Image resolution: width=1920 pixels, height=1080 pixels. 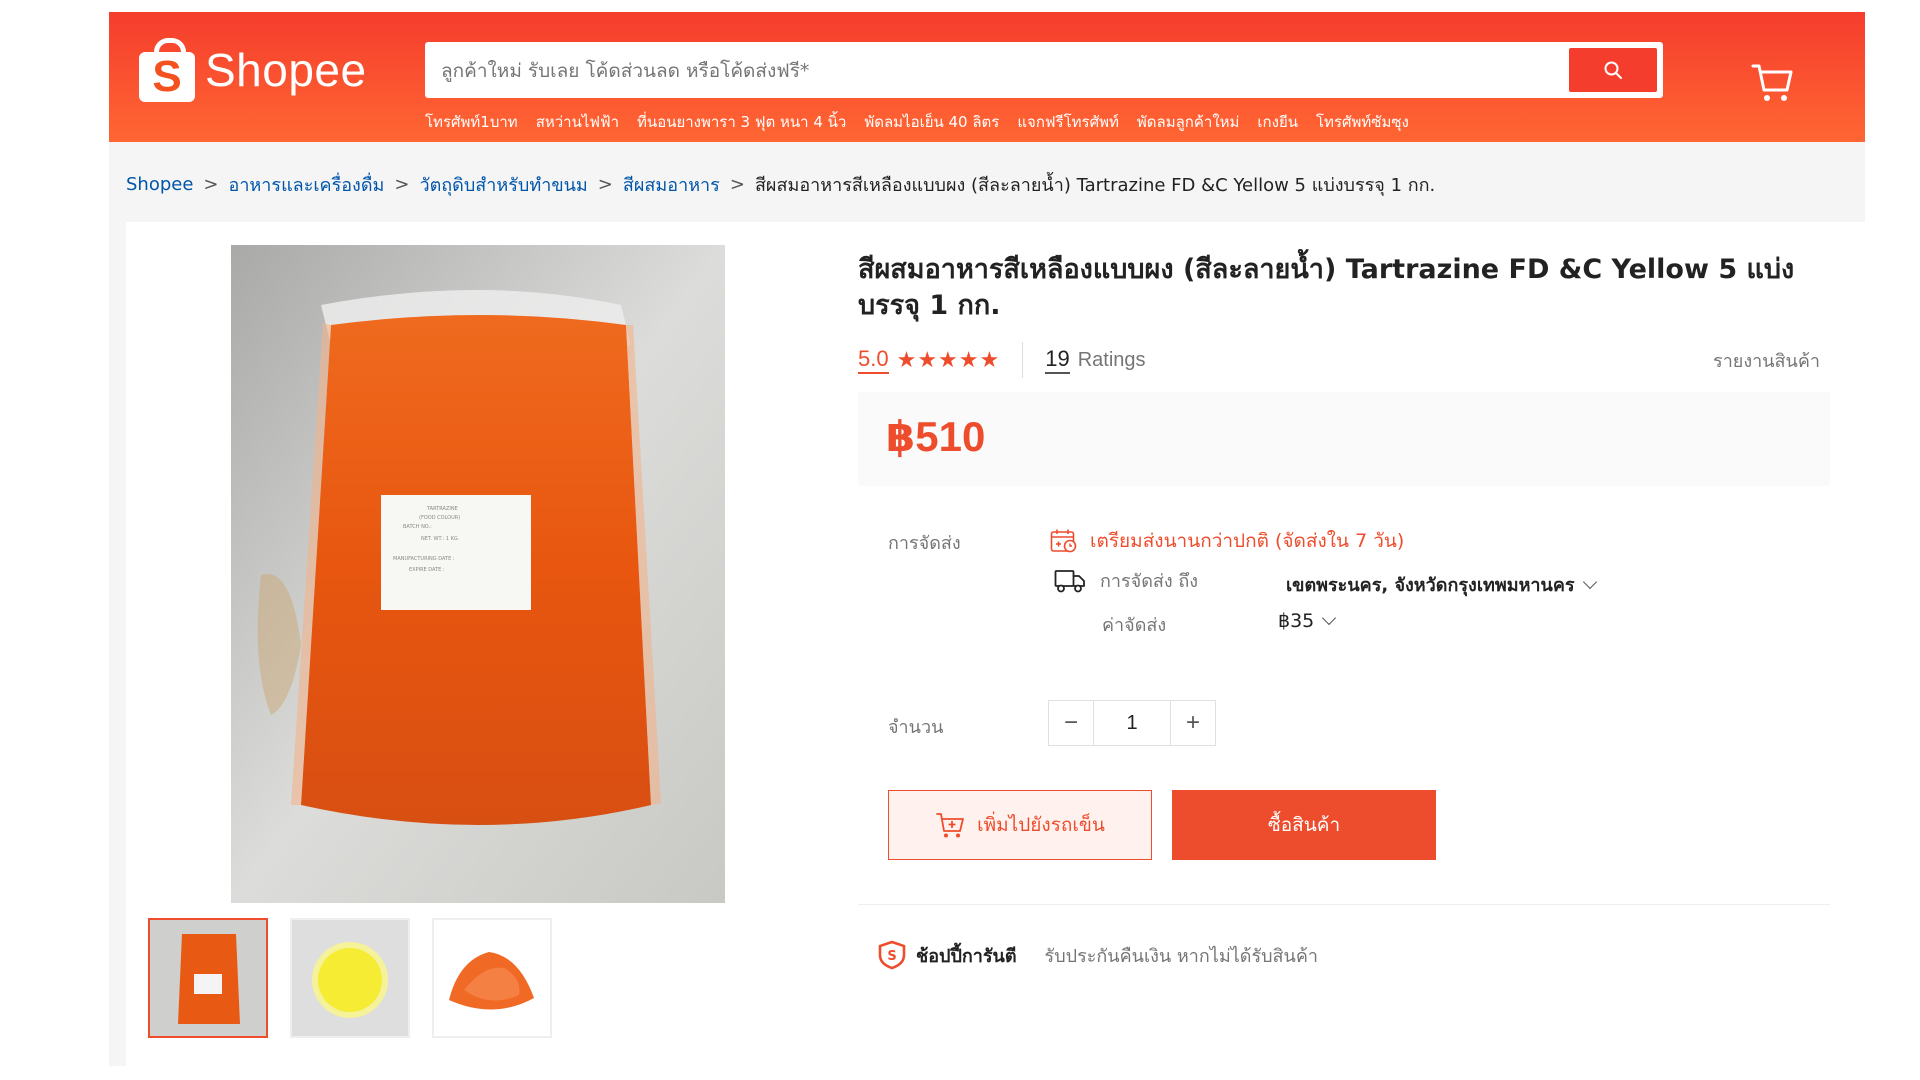 I want to click on label-text: NET. WT.: 1 KG., so click(x=440, y=539).